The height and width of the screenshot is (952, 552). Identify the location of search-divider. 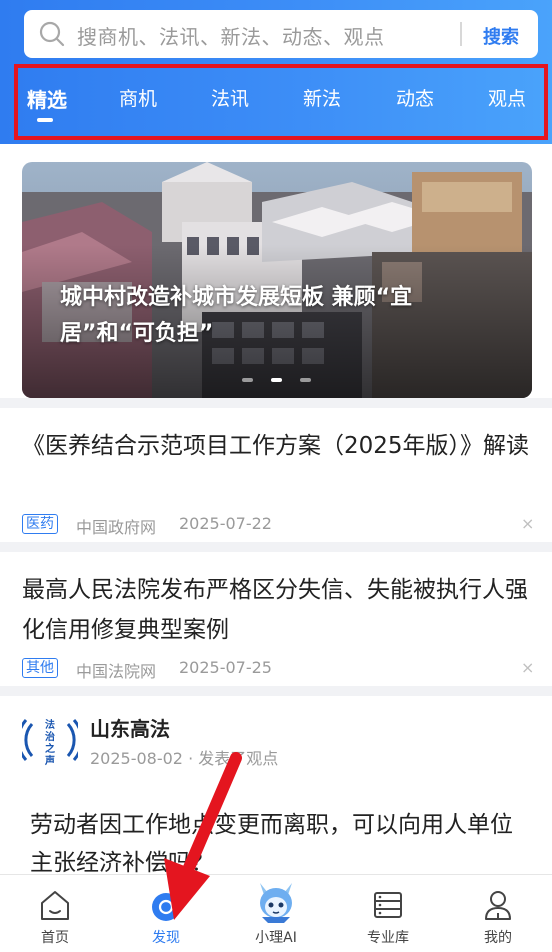
(461, 34).